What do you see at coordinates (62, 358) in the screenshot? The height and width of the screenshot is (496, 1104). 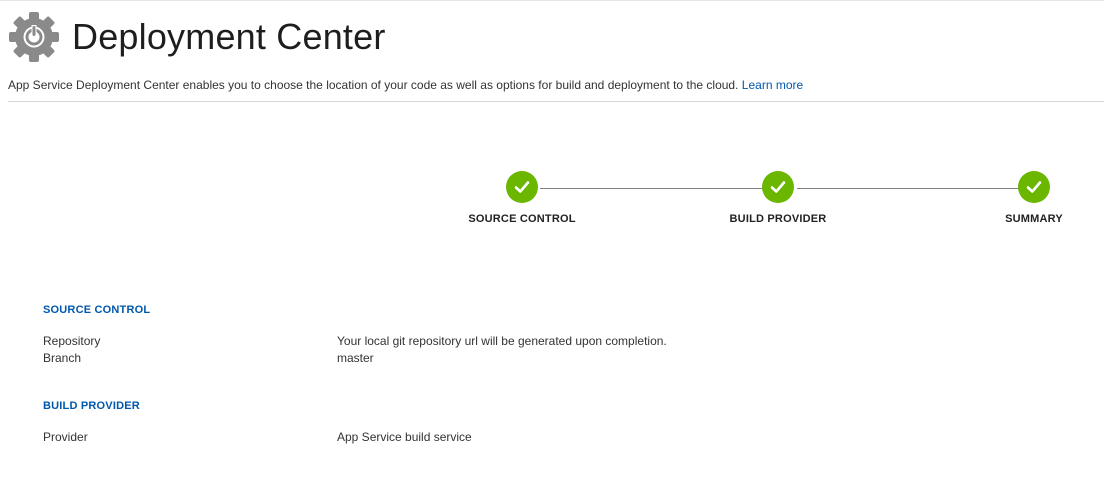 I see `branch-label: Branch` at bounding box center [62, 358].